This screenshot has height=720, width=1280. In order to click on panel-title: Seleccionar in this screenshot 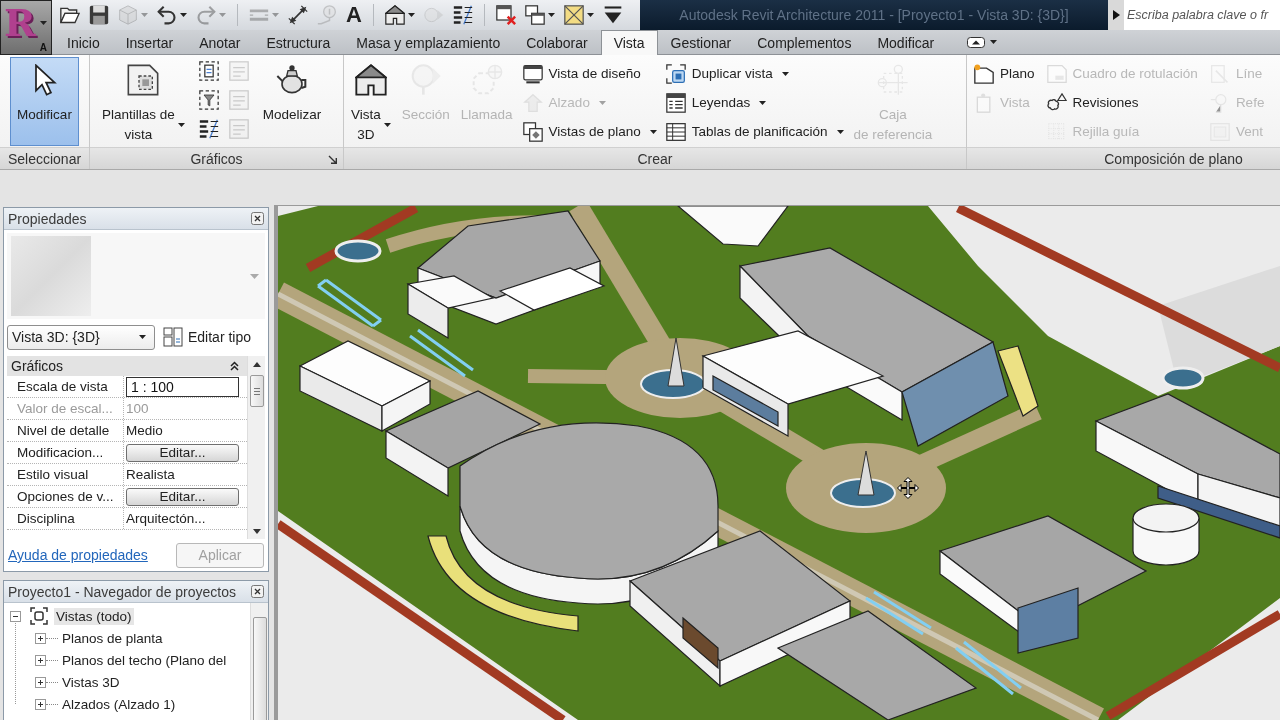, I will do `click(44, 158)`.